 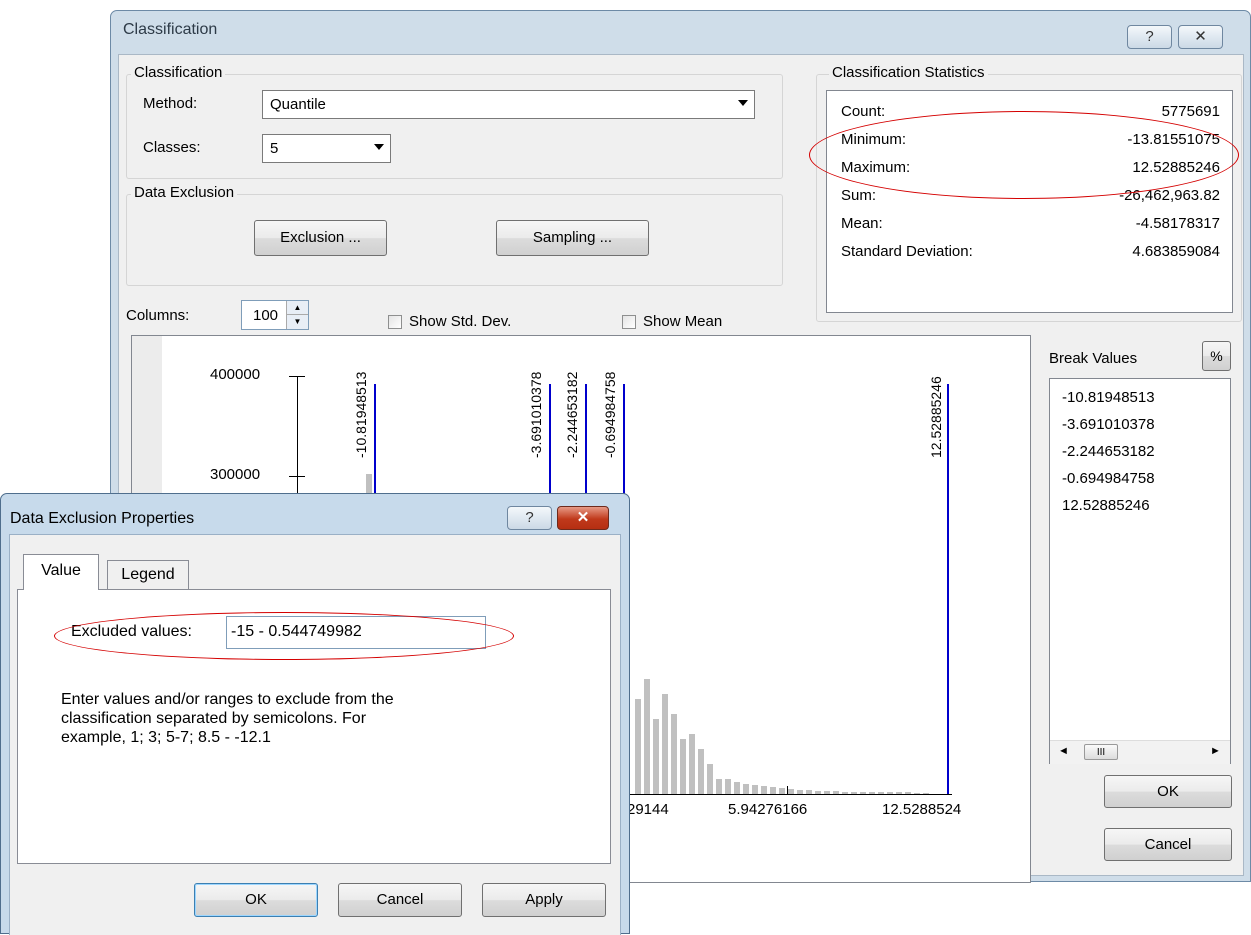 What do you see at coordinates (629, 322) in the screenshot?
I see `show-mean-checkbox` at bounding box center [629, 322].